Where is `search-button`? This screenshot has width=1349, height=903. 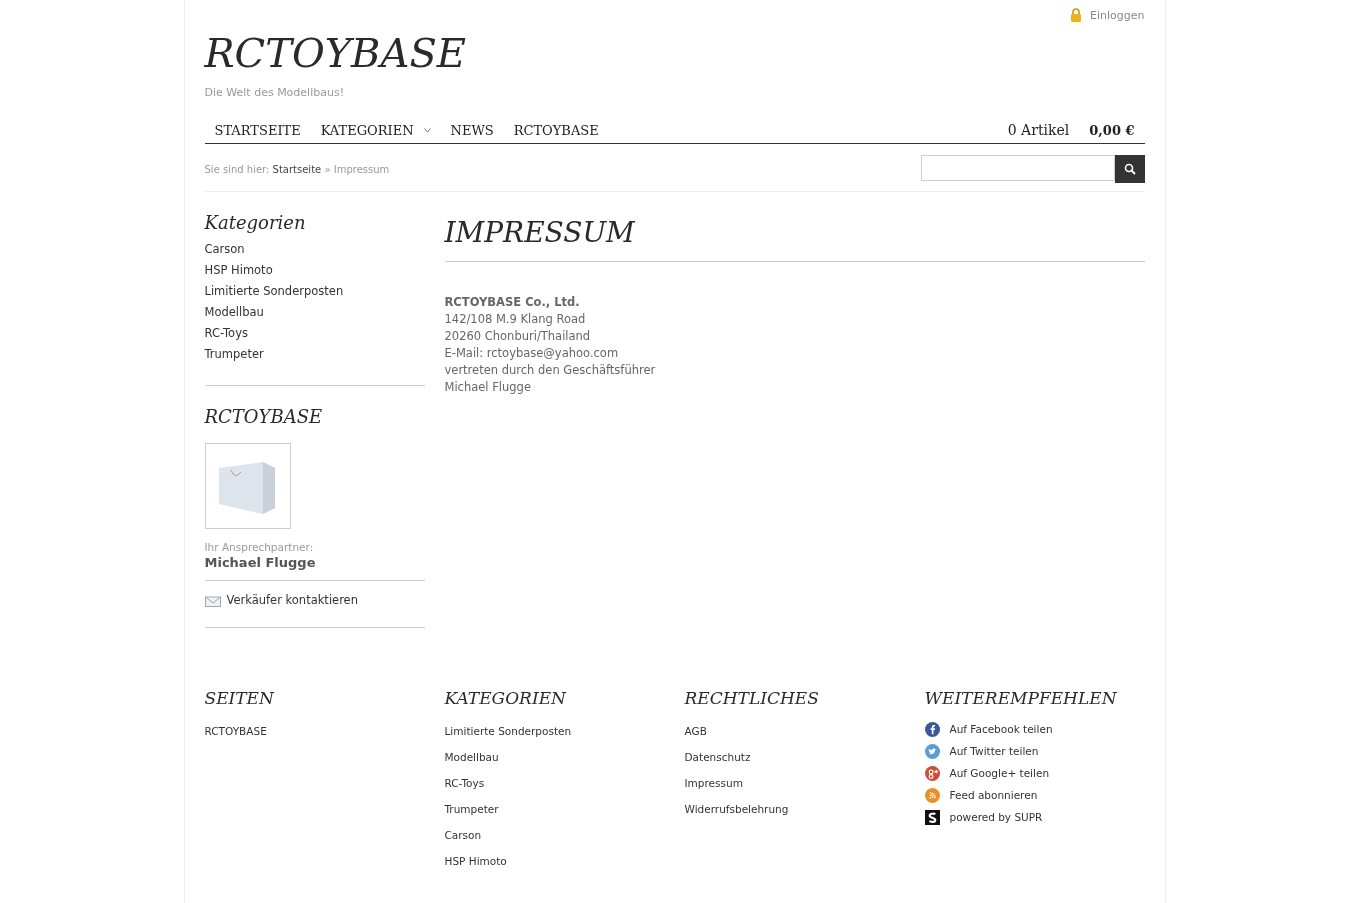 search-button is located at coordinates (1129, 169).